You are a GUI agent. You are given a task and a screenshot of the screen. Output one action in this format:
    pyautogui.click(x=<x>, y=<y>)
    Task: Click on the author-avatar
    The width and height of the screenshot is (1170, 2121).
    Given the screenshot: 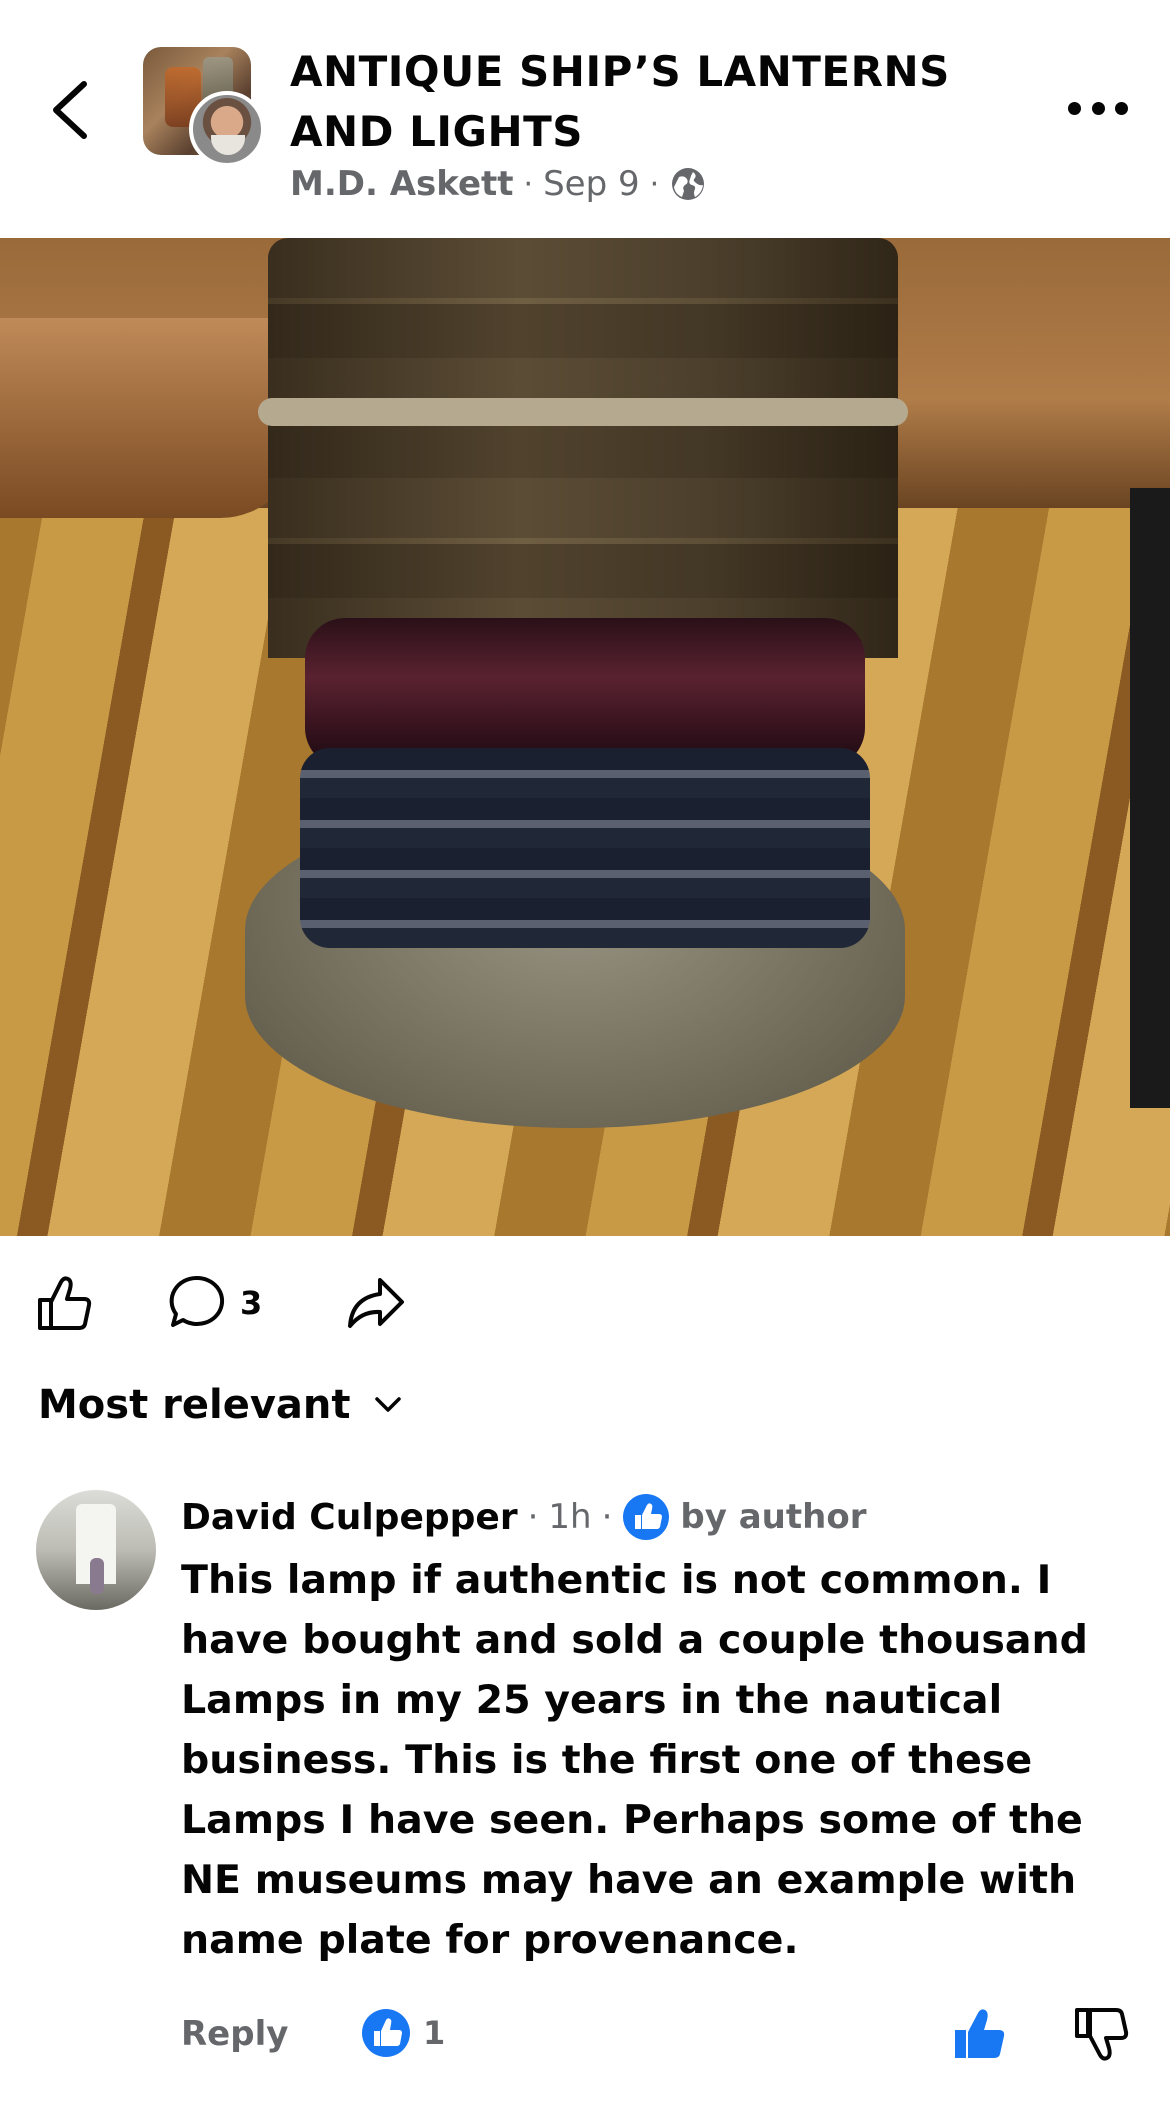 What is the action you would take?
    pyautogui.click(x=227, y=129)
    